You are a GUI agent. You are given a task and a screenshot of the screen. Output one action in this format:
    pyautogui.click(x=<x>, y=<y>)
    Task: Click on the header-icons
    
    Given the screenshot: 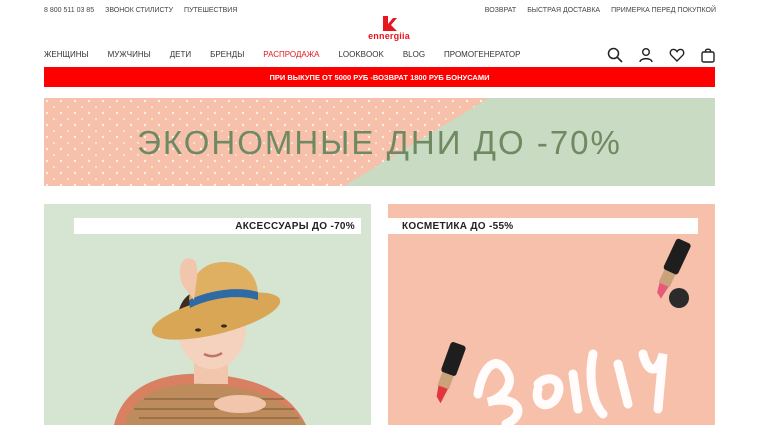 What is the action you would take?
    pyautogui.click(x=661, y=55)
    